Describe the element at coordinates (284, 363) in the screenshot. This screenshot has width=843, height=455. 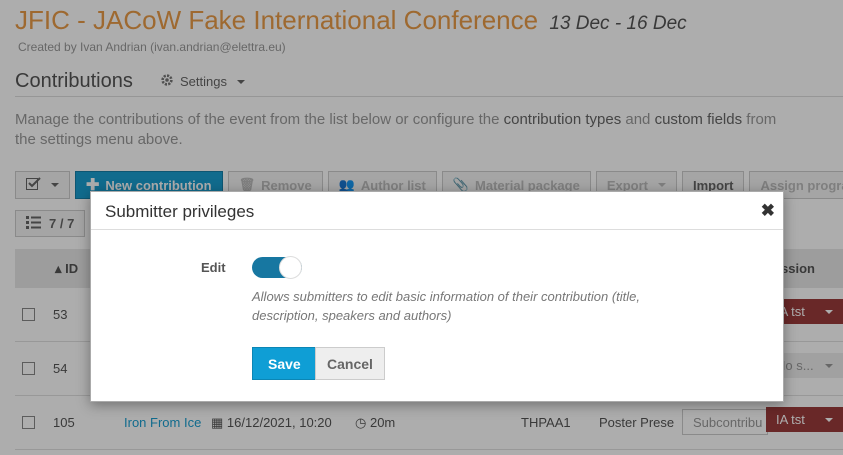
I see `save-button: Save` at that location.